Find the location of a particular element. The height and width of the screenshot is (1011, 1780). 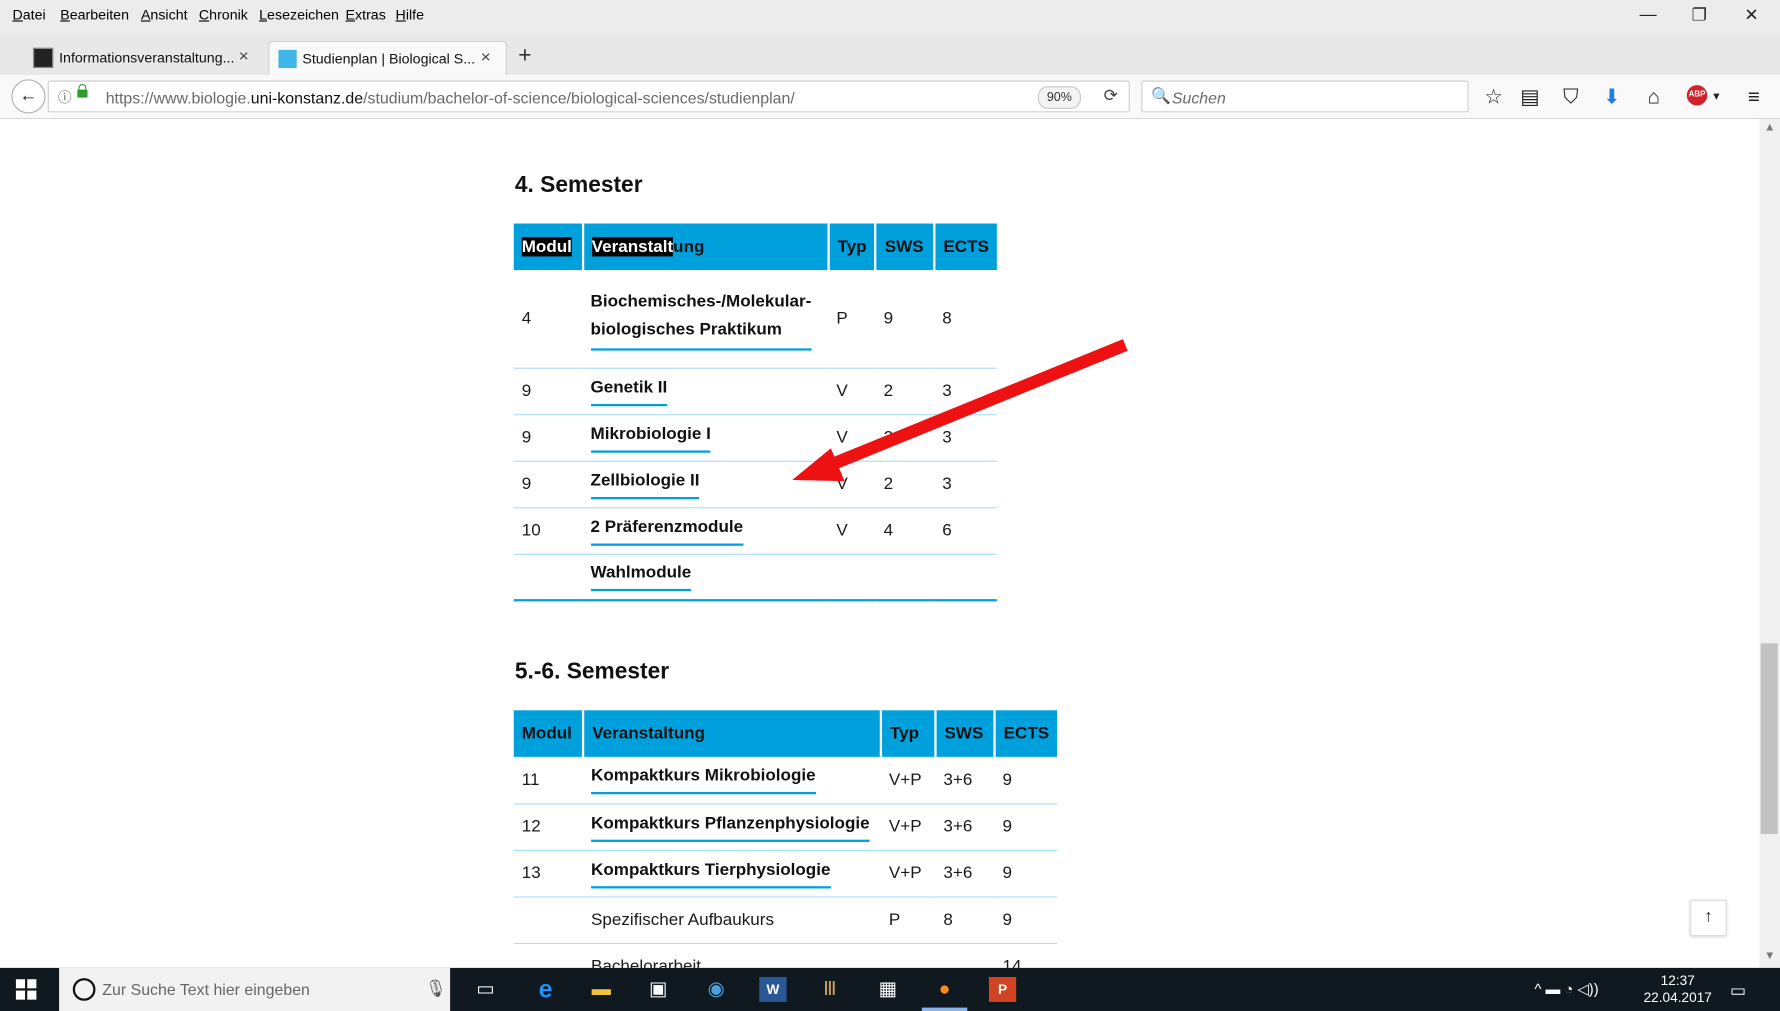

back-to-top-button: ↑ is located at coordinates (1708, 918).